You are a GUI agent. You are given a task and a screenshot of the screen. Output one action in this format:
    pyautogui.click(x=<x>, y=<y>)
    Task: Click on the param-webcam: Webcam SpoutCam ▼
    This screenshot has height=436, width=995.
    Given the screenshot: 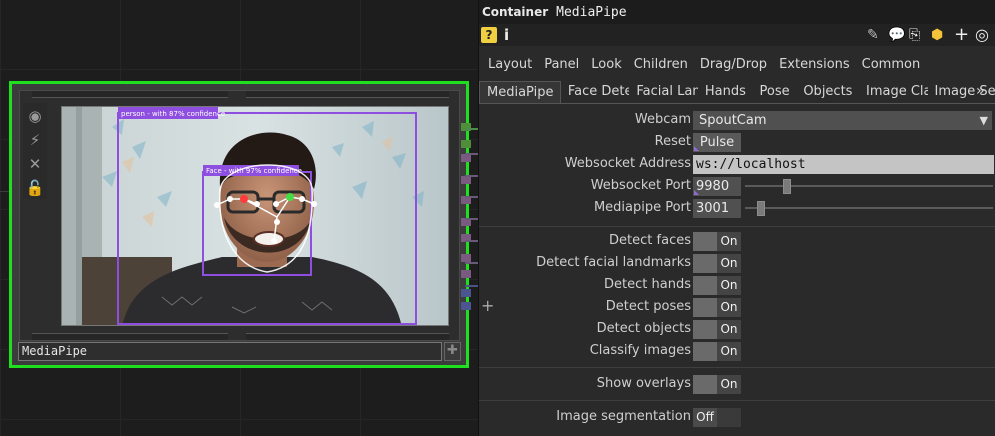 What is the action you would take?
    pyautogui.click(x=737, y=120)
    